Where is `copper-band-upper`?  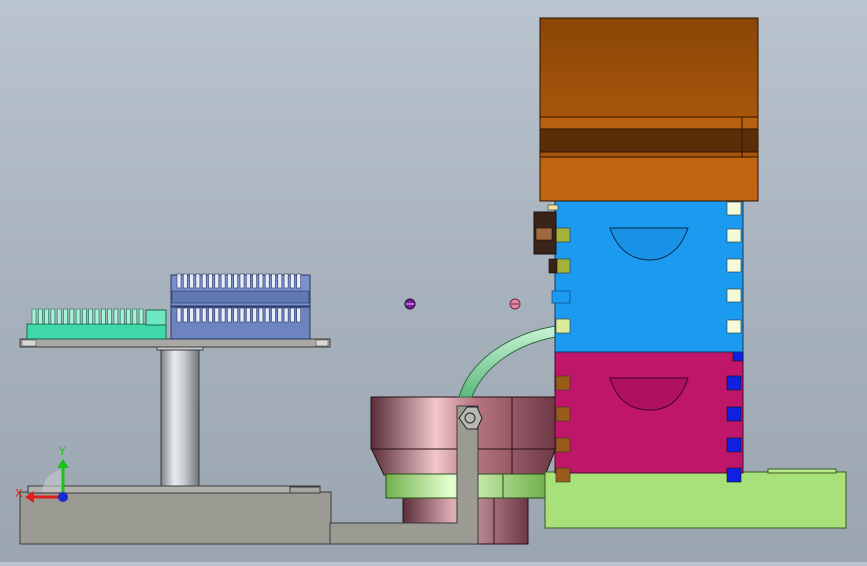 copper-band-upper is located at coordinates (649, 123).